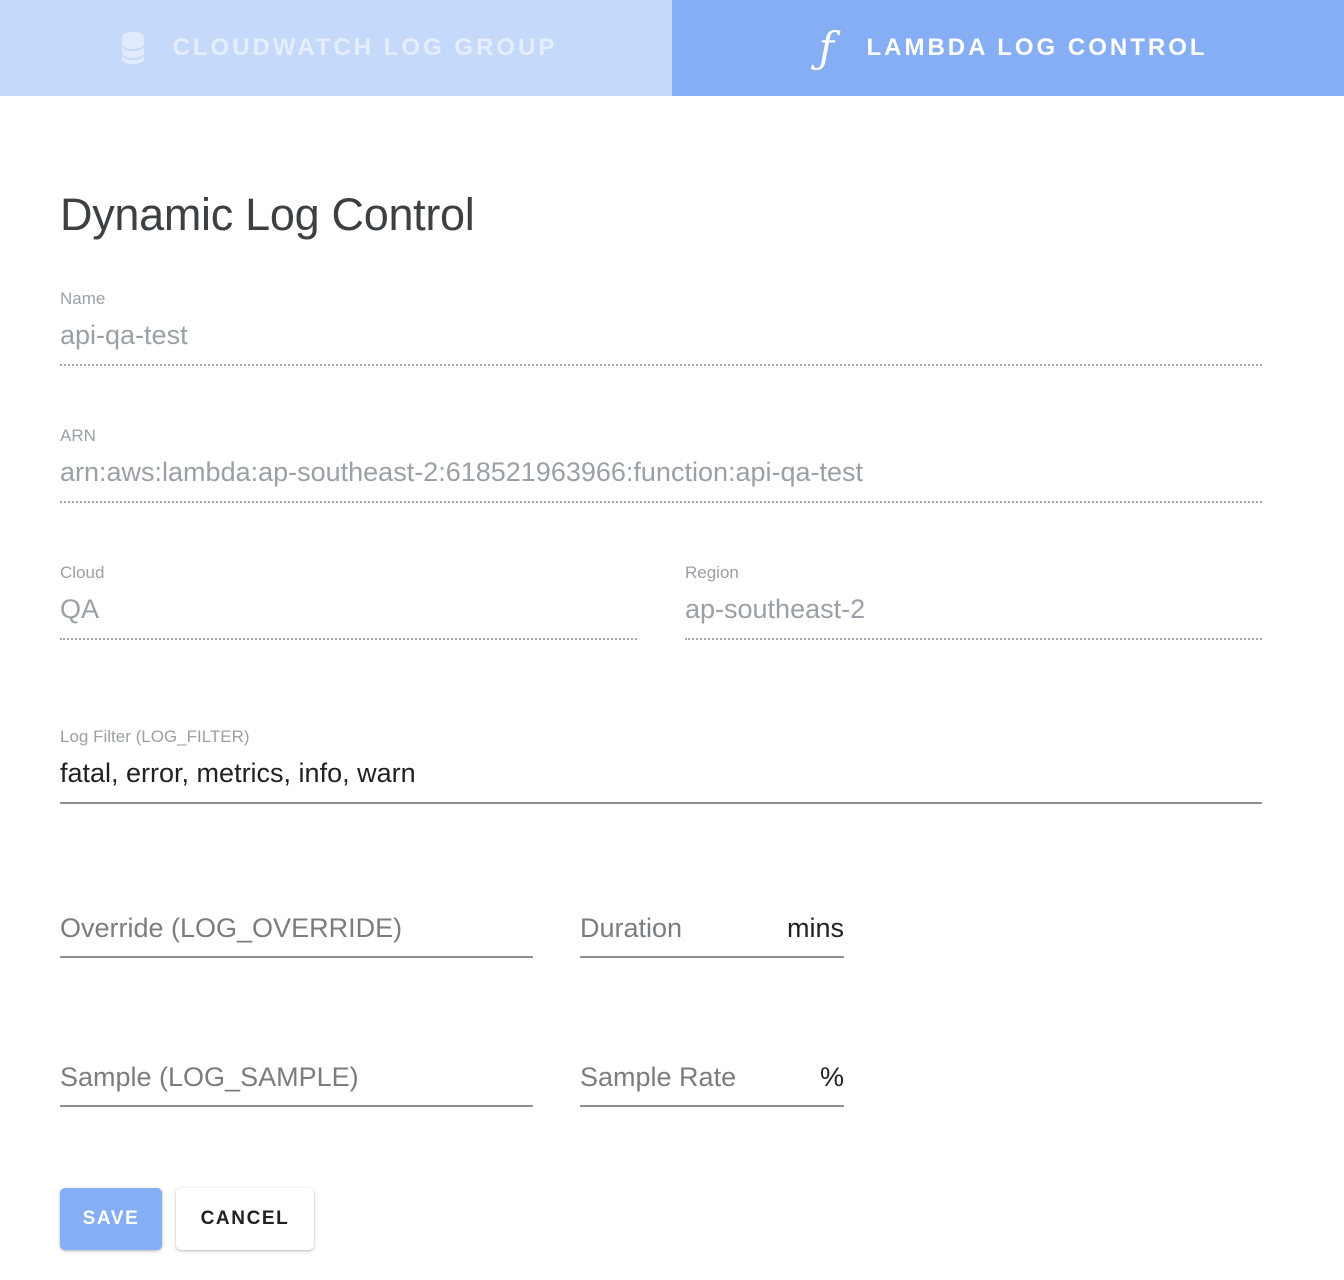  I want to click on field-value-name: api-qa-test, so click(124, 335).